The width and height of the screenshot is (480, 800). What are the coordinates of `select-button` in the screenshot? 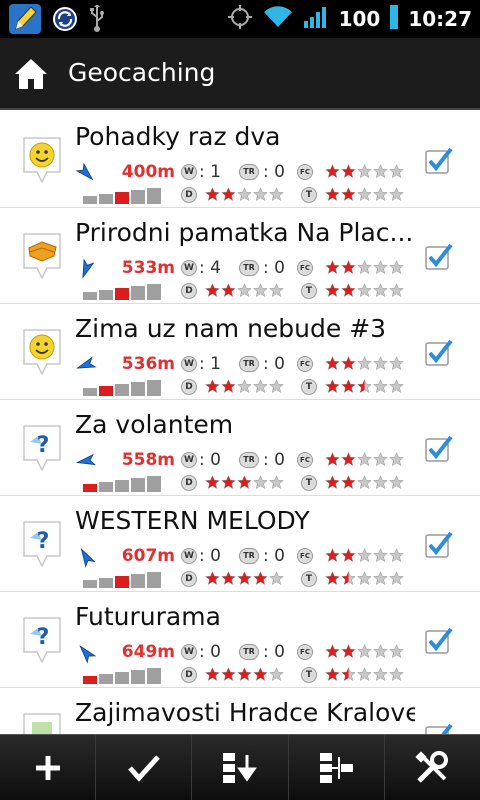 It's located at (144, 767).